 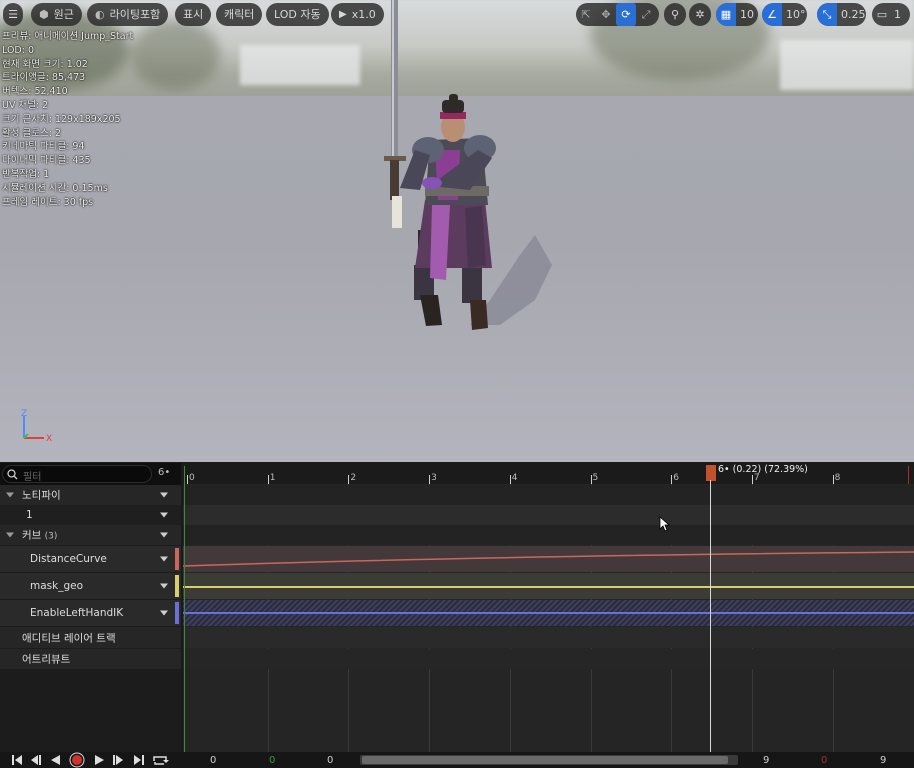 What do you see at coordinates (100, 14) in the screenshot?
I see `lighting-icon: ◐` at bounding box center [100, 14].